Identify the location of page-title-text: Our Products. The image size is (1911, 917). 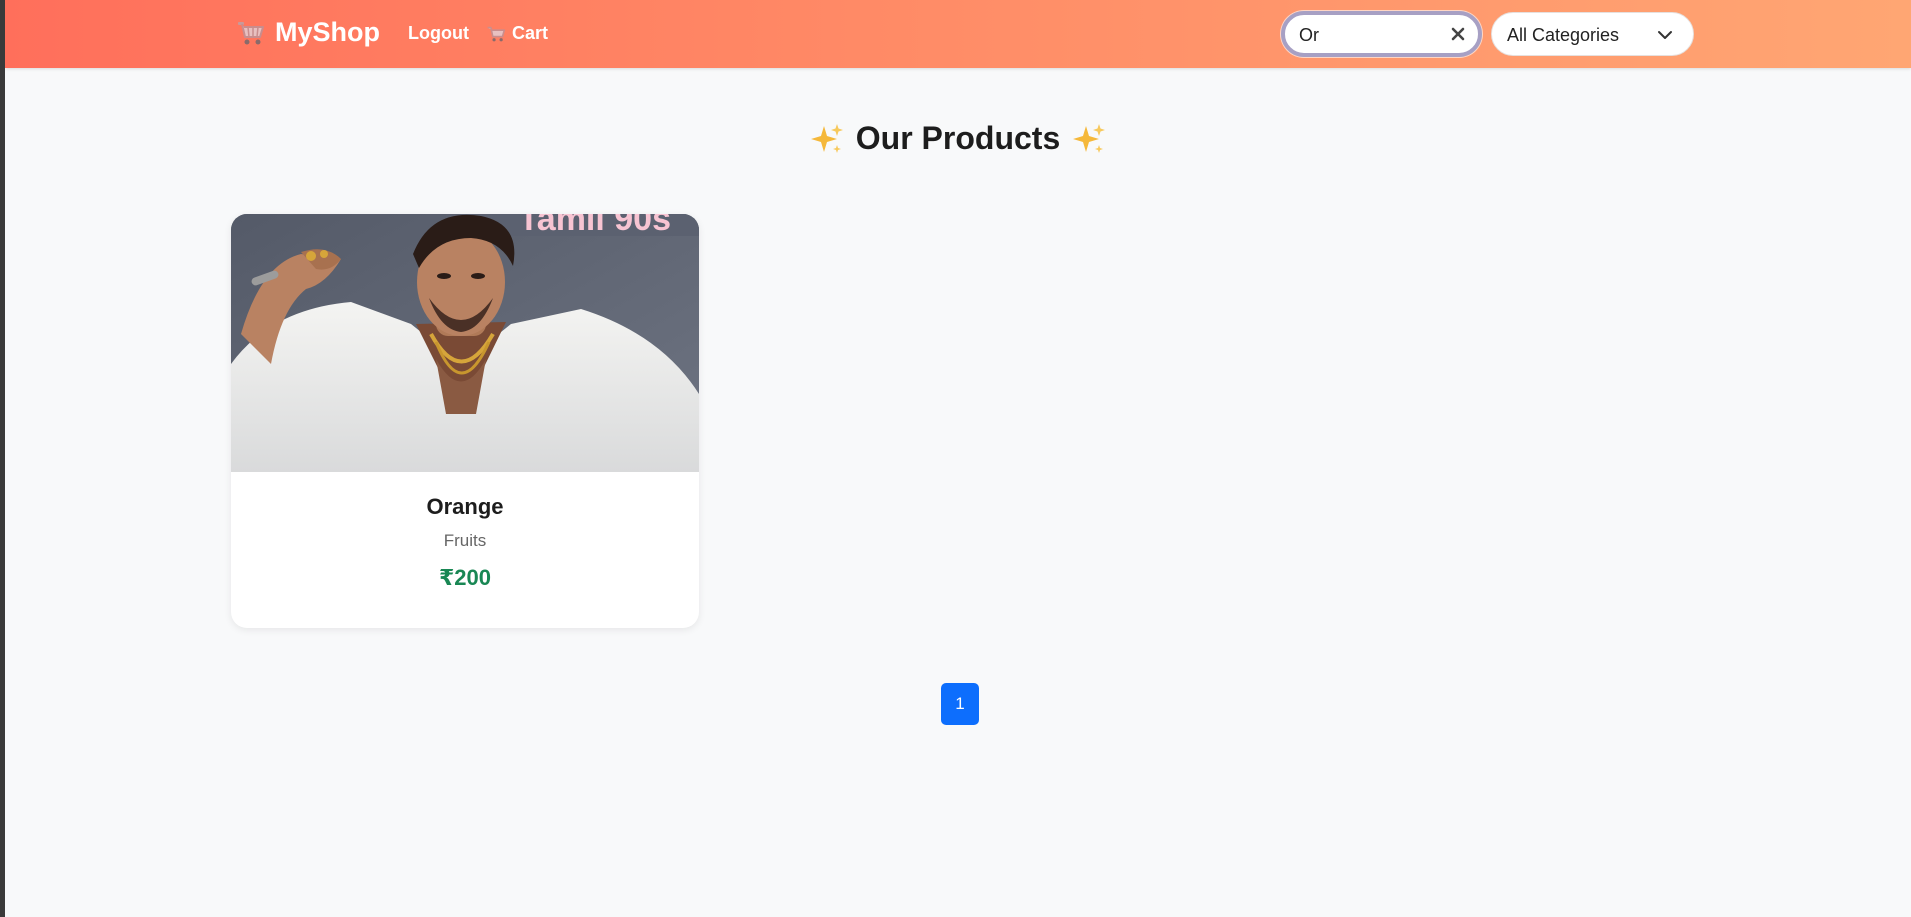
(958, 138).